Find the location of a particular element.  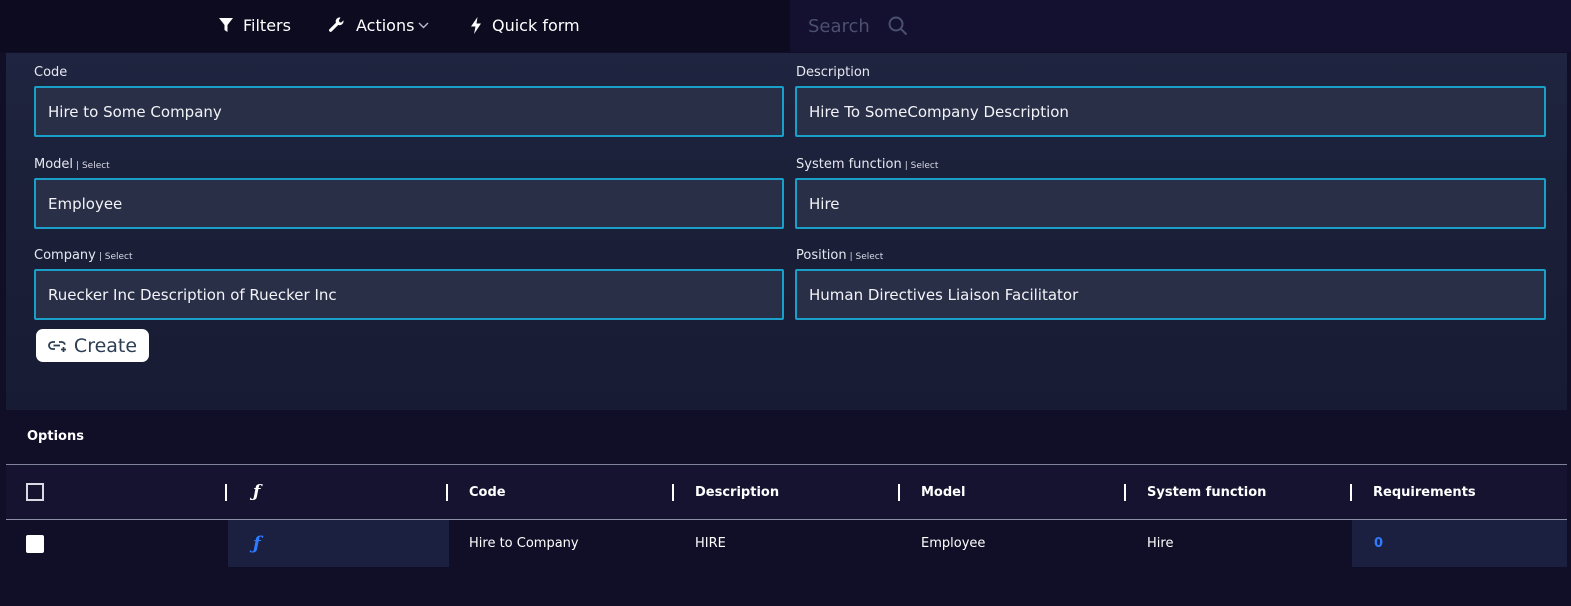

row-requirements-link: 0 is located at coordinates (1378, 543).